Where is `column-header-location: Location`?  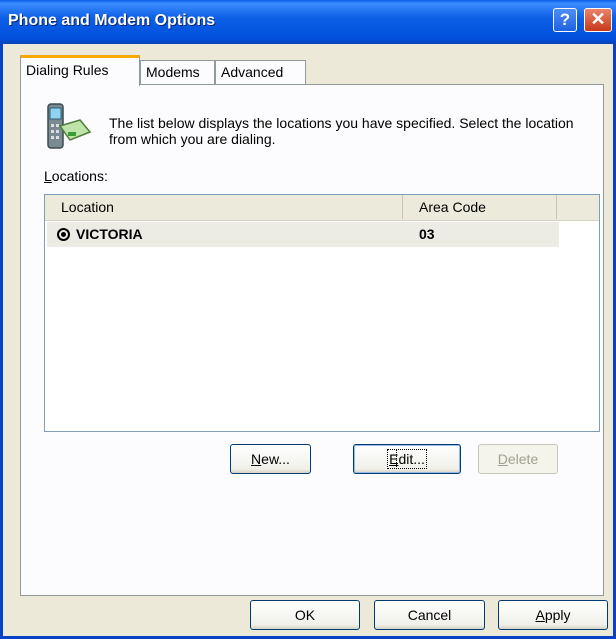
column-header-location: Location is located at coordinates (224, 207).